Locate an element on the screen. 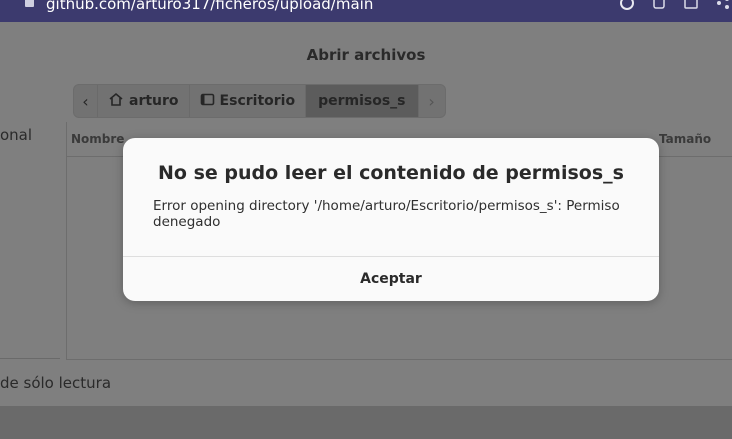 This screenshot has width=732, height=439. path-item-desktop: Escritorio is located at coordinates (248, 101).